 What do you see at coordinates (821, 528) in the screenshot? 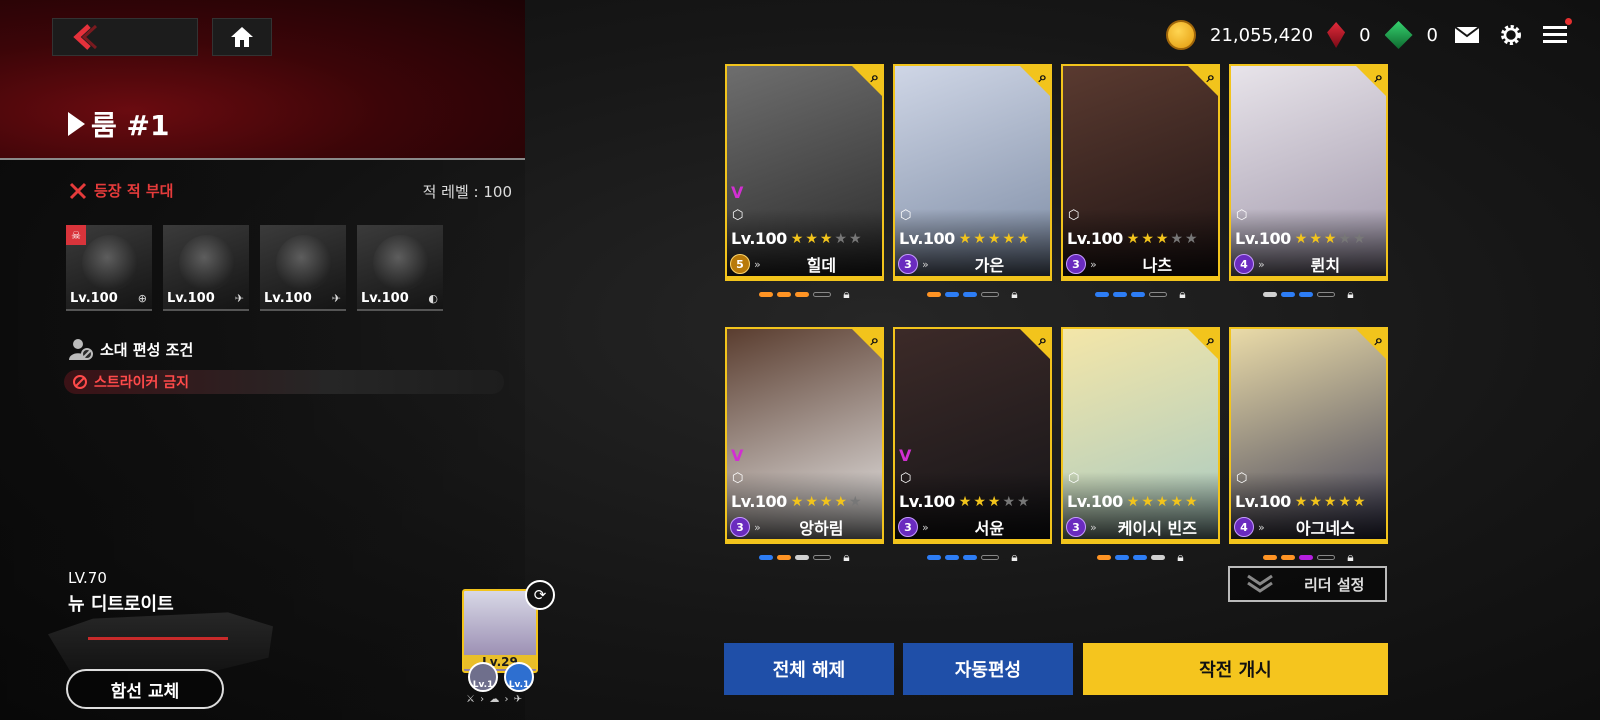
I see `character-name: 앙하림` at bounding box center [821, 528].